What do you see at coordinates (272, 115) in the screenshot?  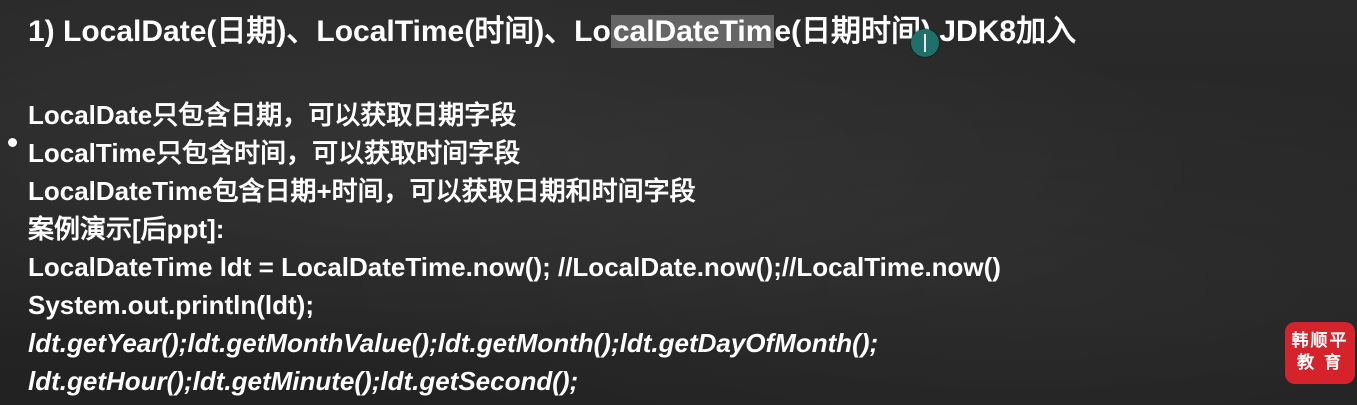 I see `line-localdate: LocalDate只包含日期，可以获取日期字段` at bounding box center [272, 115].